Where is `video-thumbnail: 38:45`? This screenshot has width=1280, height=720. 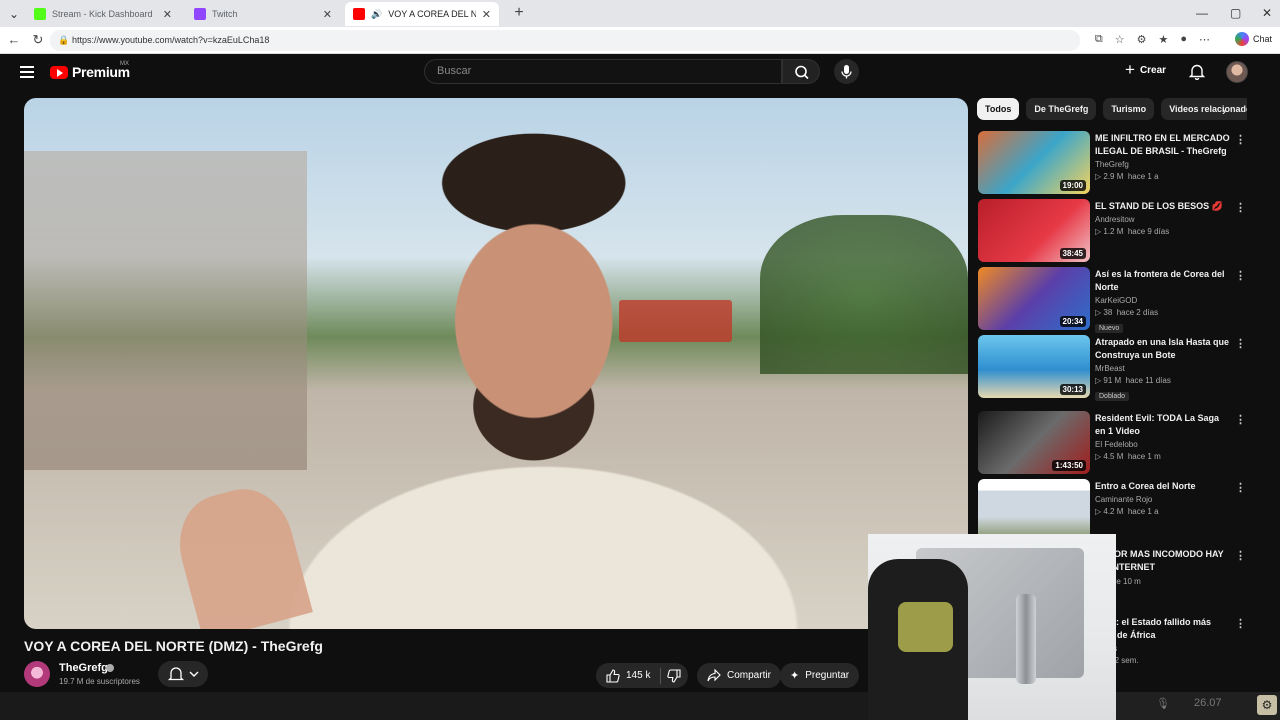
video-thumbnail: 38:45 is located at coordinates (1034, 230).